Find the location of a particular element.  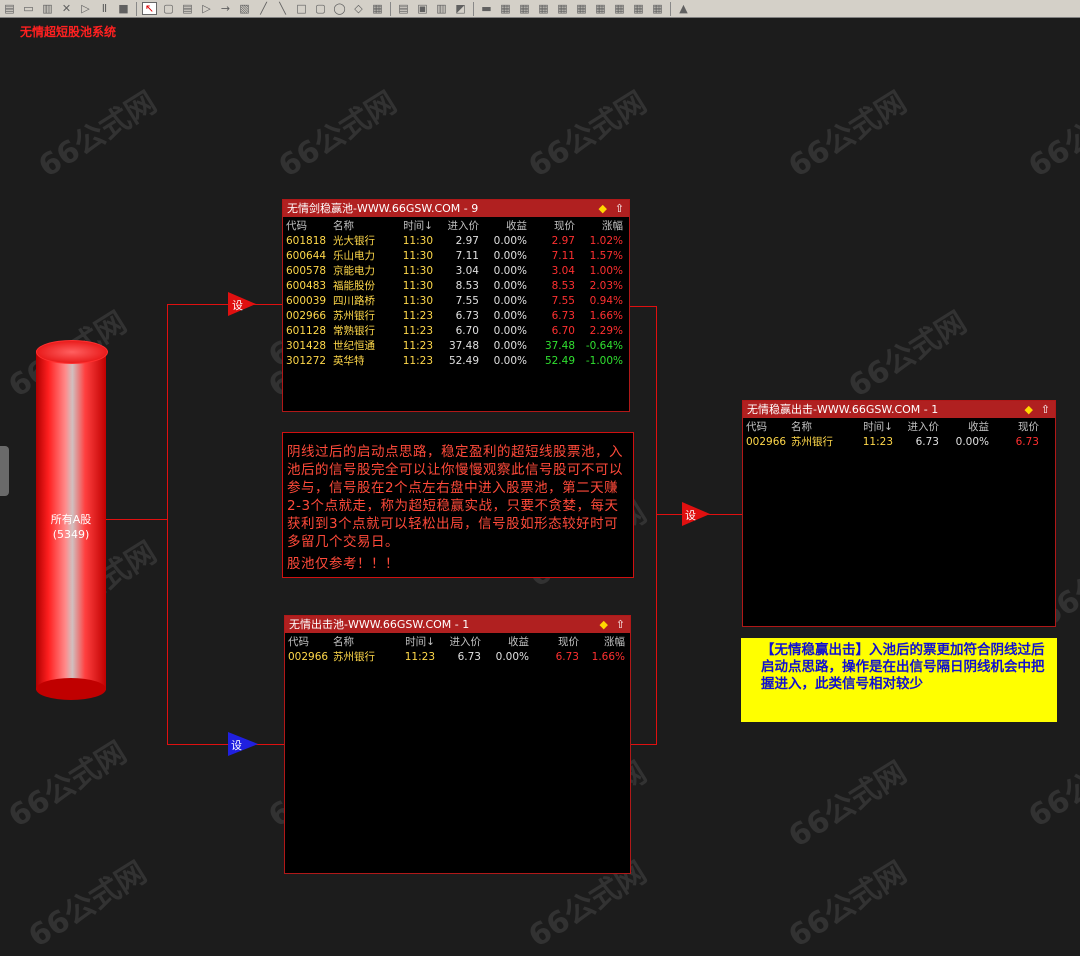

grid9-icon: ▦ is located at coordinates (657, 8).